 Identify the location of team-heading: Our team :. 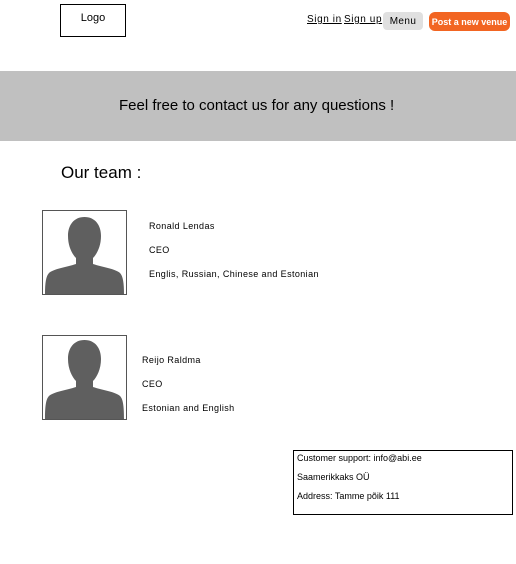
(101, 172).